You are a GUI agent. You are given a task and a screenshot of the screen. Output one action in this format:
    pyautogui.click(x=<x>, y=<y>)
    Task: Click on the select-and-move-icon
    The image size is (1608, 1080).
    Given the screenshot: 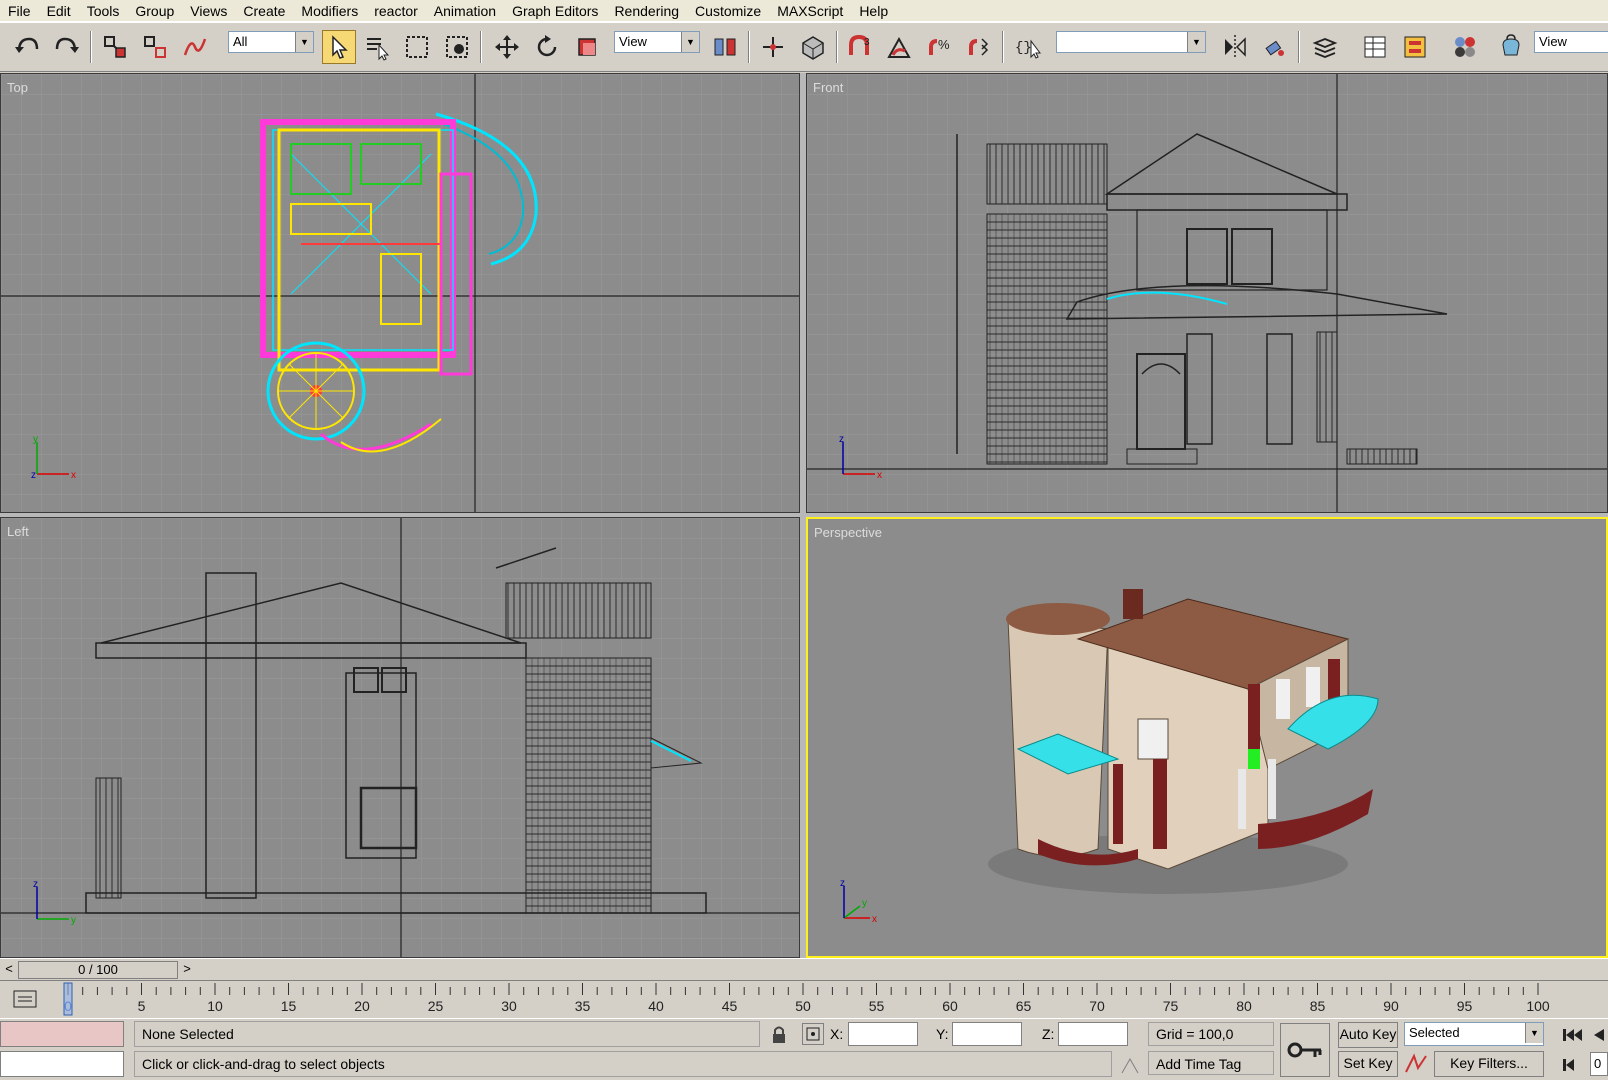 What is the action you would take?
    pyautogui.click(x=507, y=47)
    